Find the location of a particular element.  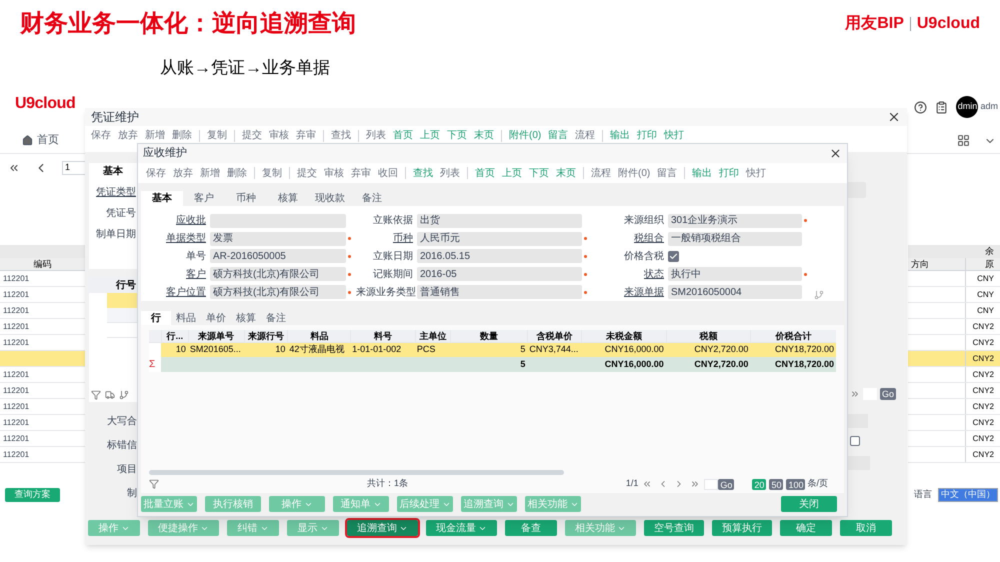

page-size-option: 50 is located at coordinates (776, 484).